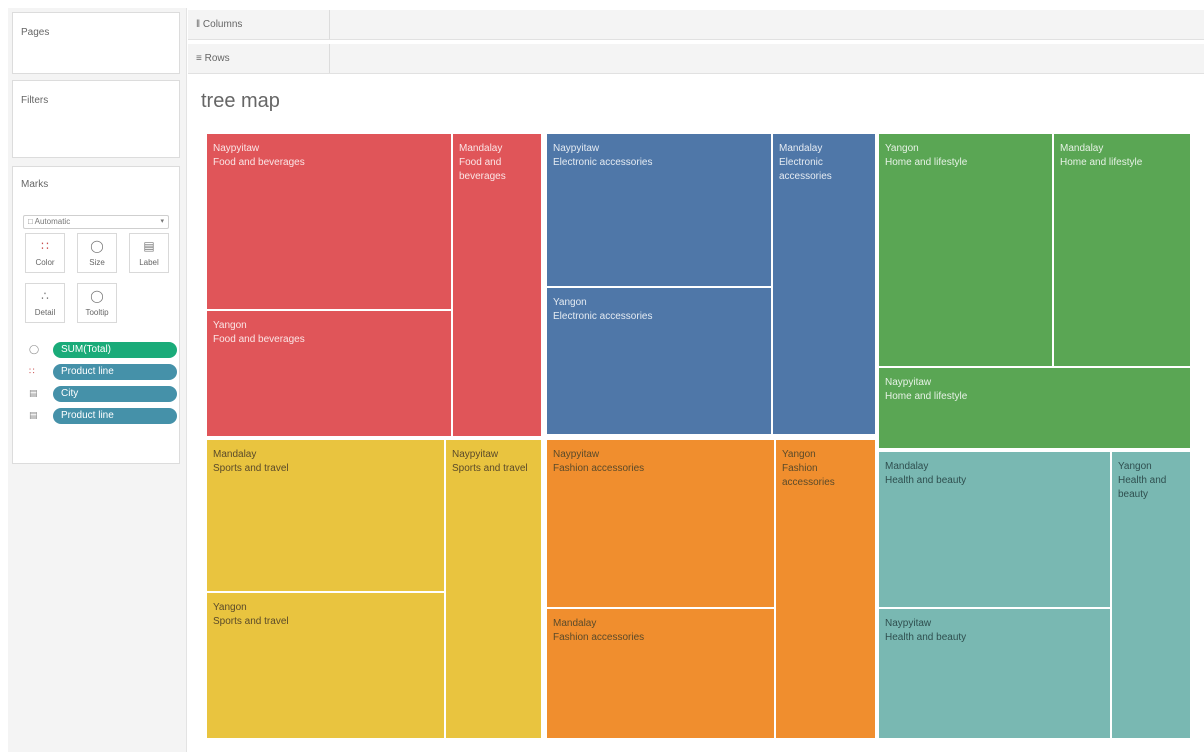  I want to click on rows-shelf-label: ≡ Rows, so click(259, 58).